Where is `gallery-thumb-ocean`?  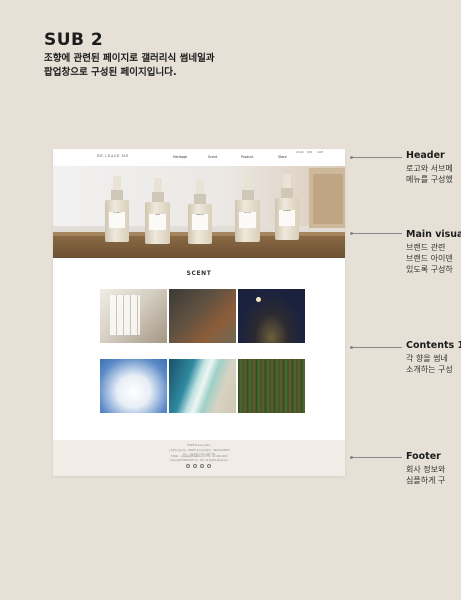 gallery-thumb-ocean is located at coordinates (202, 386).